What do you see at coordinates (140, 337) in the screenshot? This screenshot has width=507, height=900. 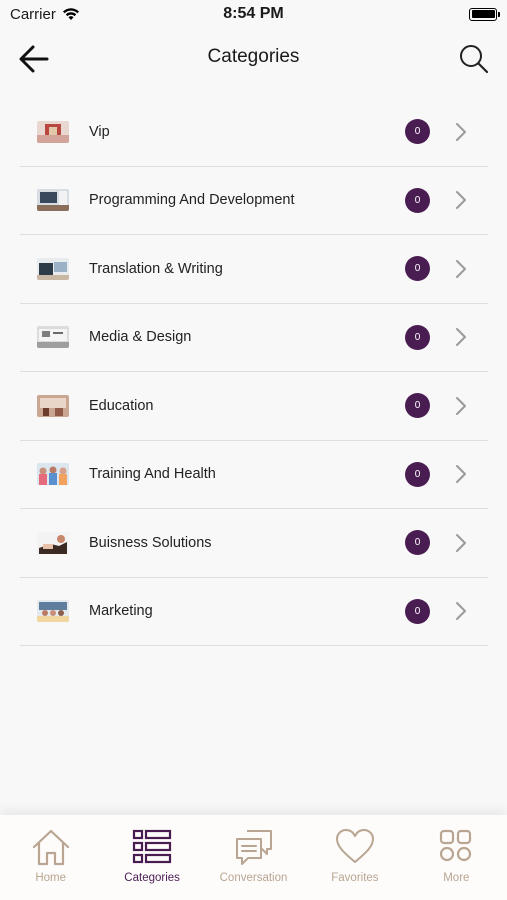 I see `category-label: Media & Design` at bounding box center [140, 337].